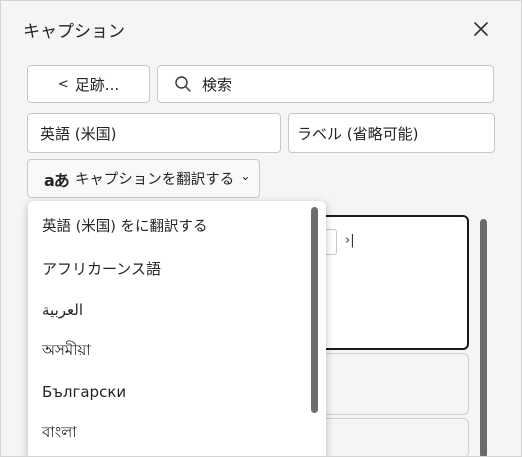 The image size is (522, 457). What do you see at coordinates (217, 84) in the screenshot?
I see `search-placeholder: 検索` at bounding box center [217, 84].